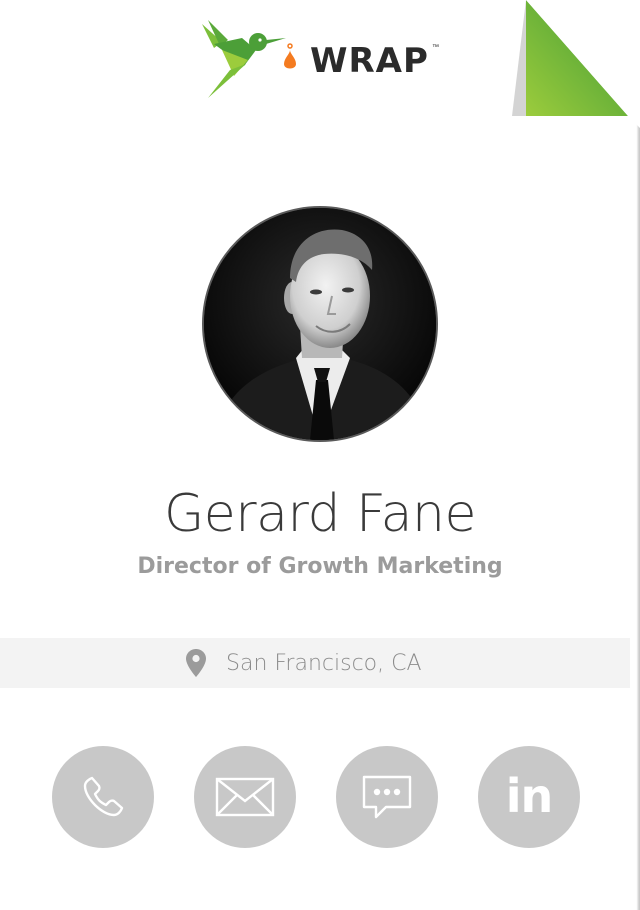  I want to click on profile-photo, so click(320, 324).